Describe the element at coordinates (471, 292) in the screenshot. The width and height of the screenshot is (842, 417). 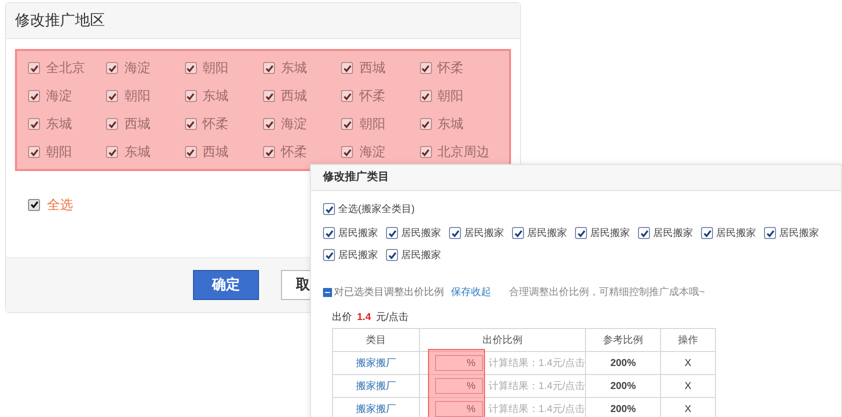
I see `collapse-link: 保存收起` at that location.